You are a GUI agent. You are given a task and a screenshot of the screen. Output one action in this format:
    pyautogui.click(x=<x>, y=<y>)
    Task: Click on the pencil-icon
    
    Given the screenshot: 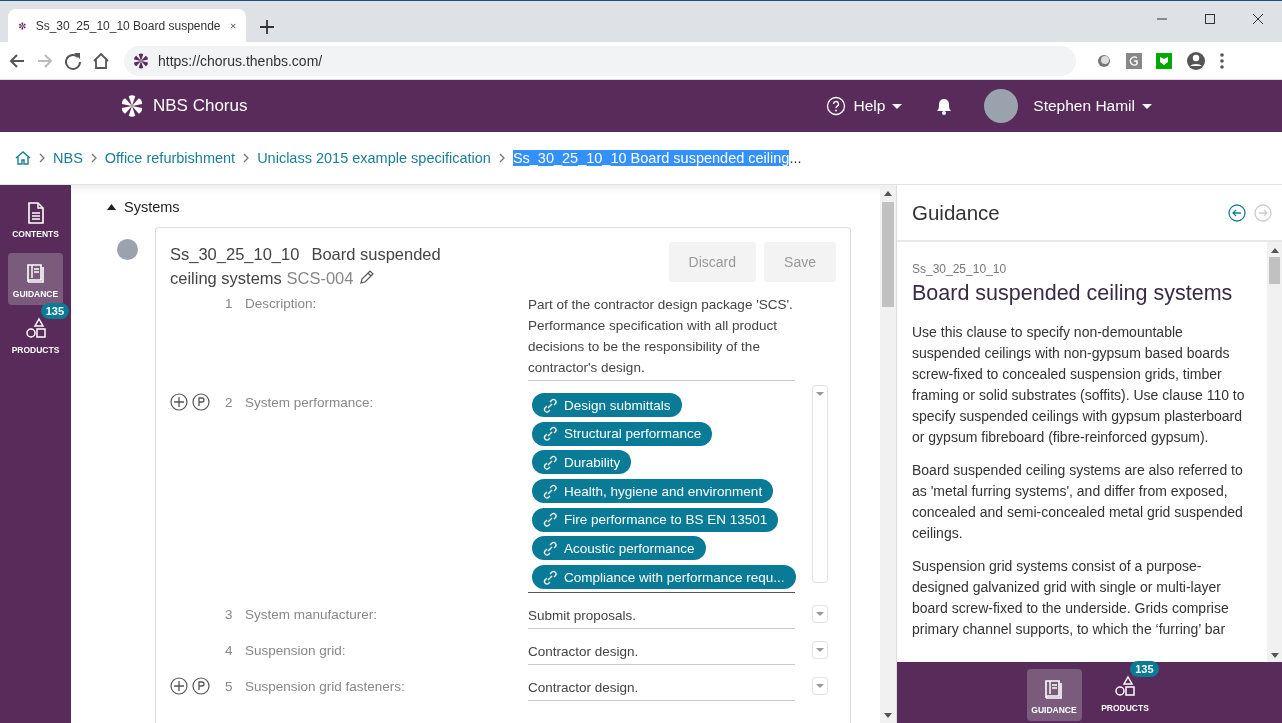 What is the action you would take?
    pyautogui.click(x=366, y=278)
    